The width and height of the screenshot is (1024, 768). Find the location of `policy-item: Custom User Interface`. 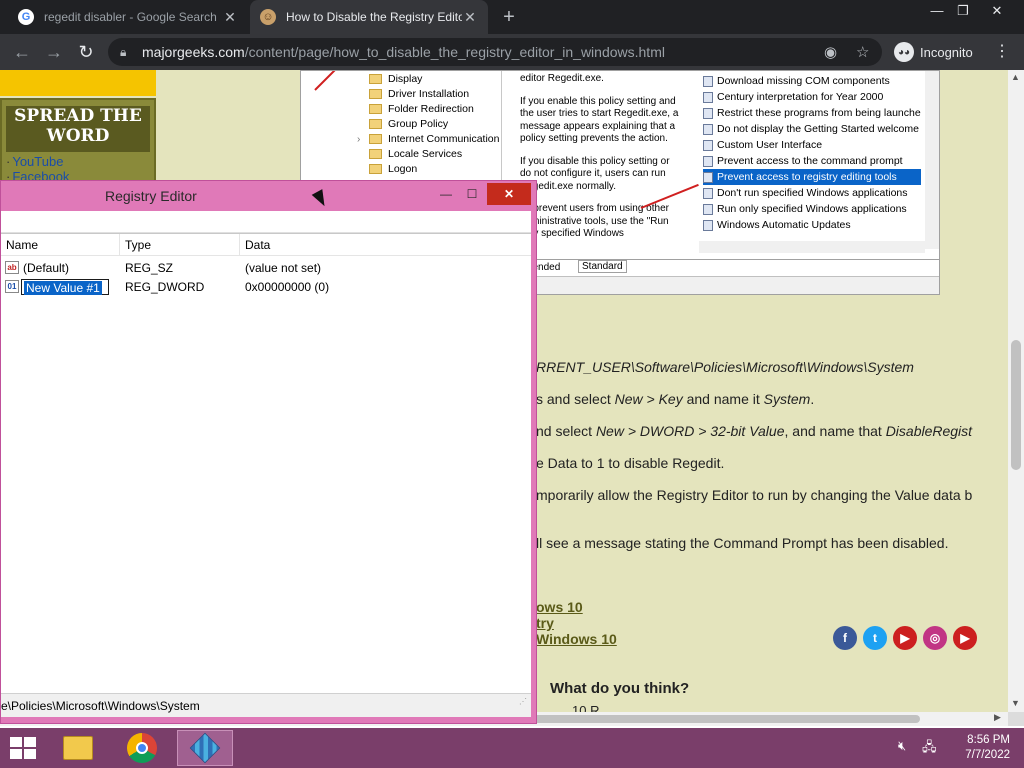

policy-item: Custom User Interface is located at coordinates (770, 145).